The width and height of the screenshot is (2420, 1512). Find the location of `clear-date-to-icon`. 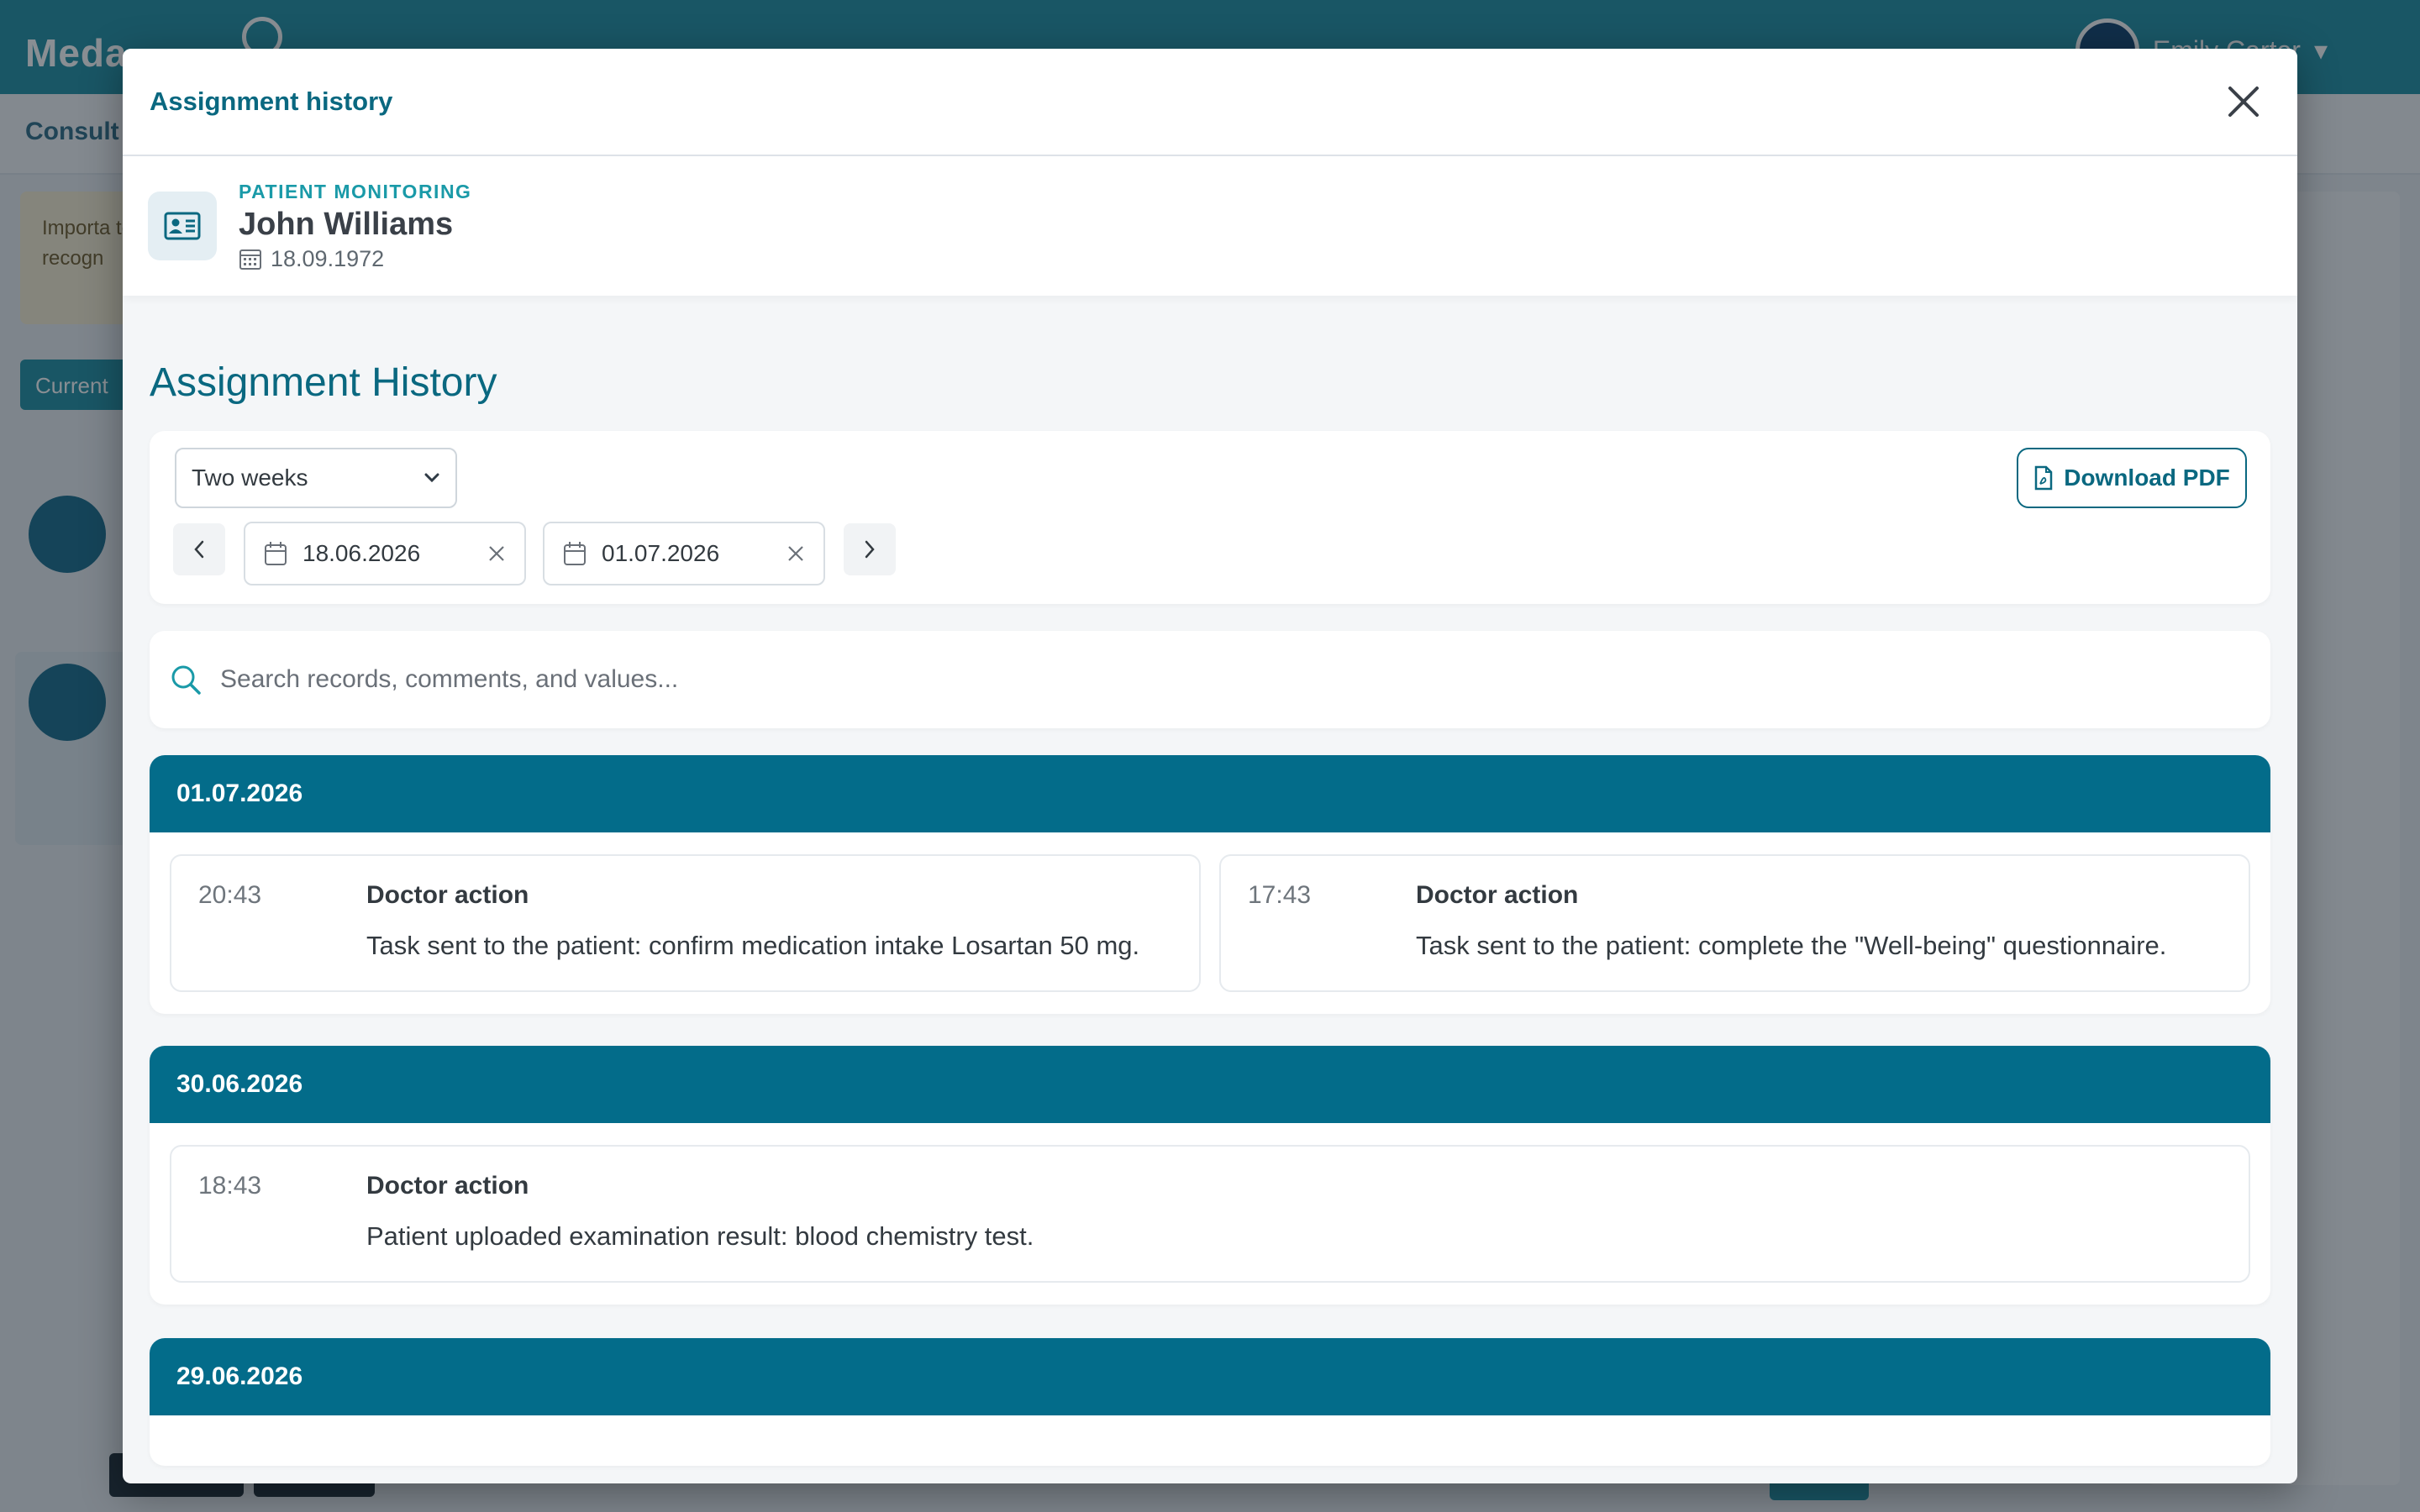

clear-date-to-icon is located at coordinates (795, 553).